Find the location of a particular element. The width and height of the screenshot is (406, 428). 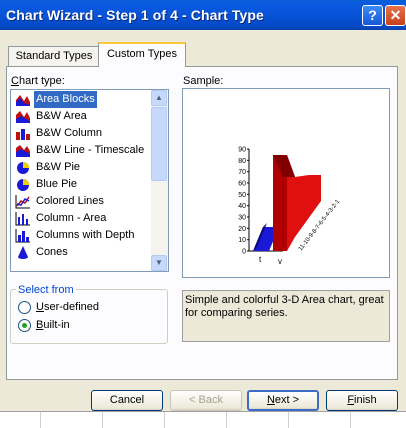

list-item-area-blocks: Area Blocks is located at coordinates (82, 99).